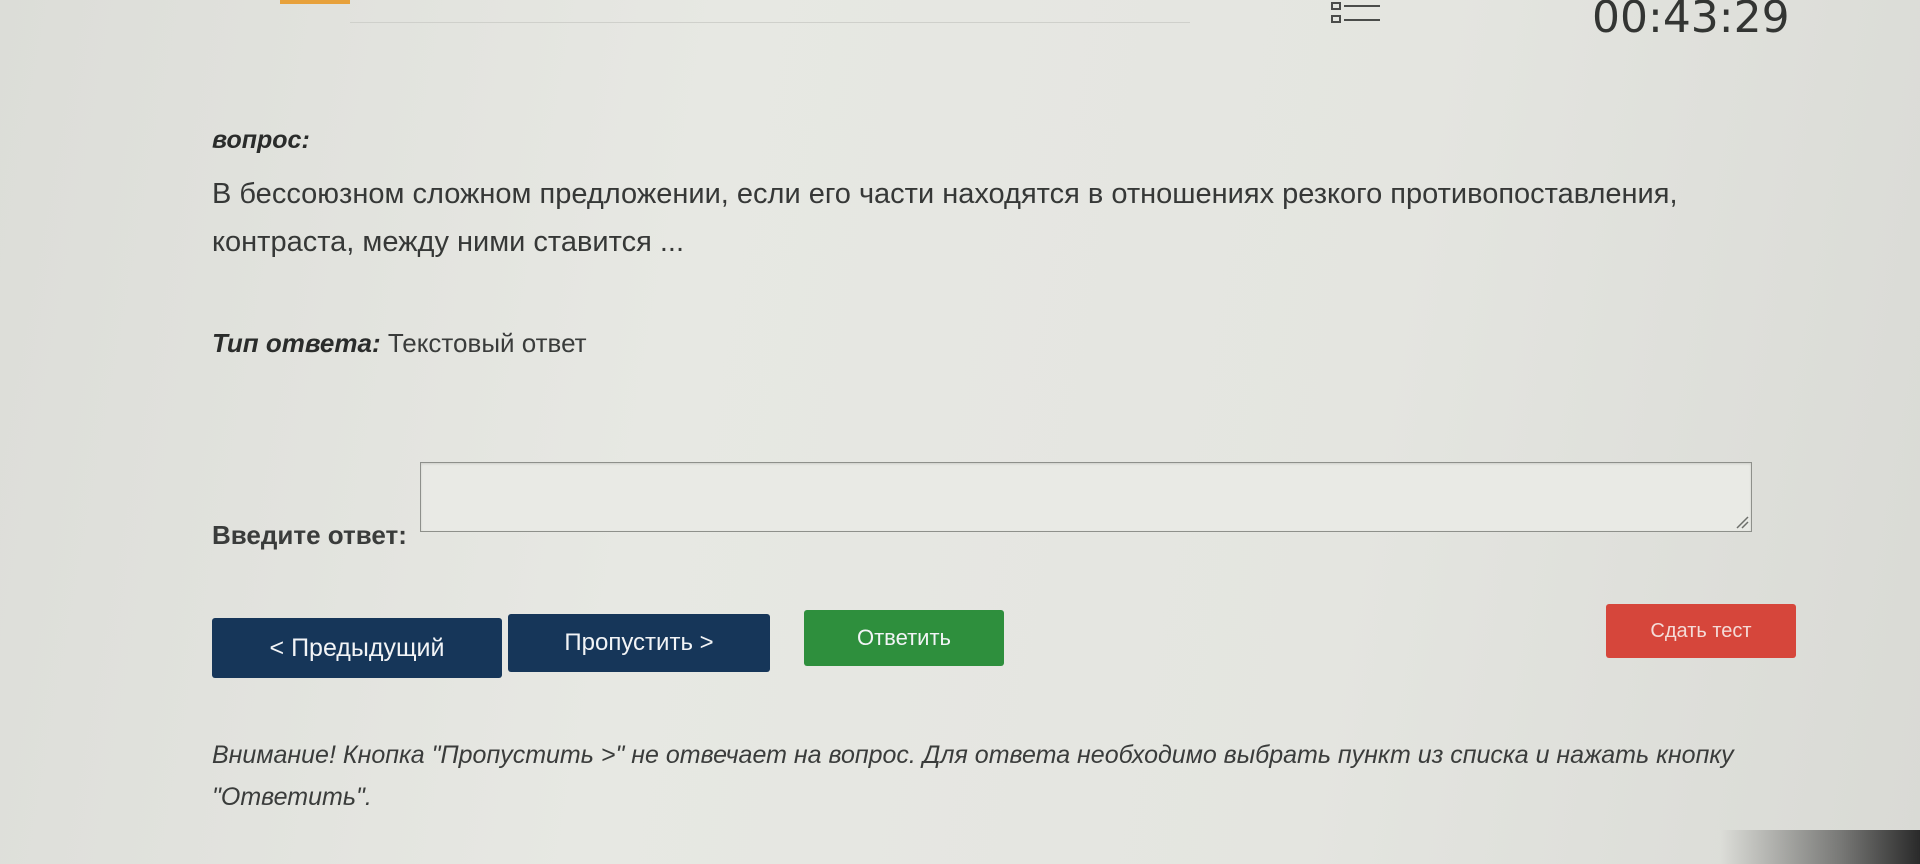  Describe the element at coordinates (904, 638) in the screenshot. I see `answer-button: Ответить` at that location.